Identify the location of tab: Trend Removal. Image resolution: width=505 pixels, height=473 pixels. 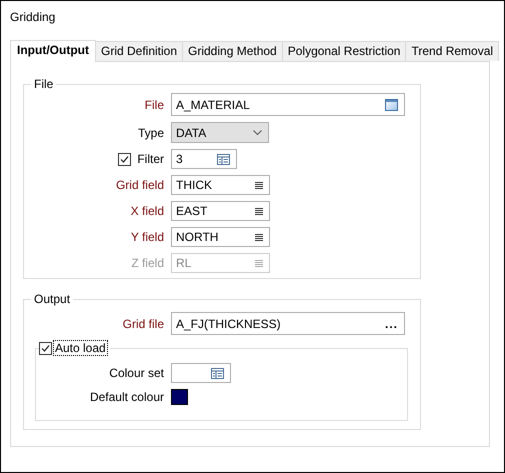
(452, 51).